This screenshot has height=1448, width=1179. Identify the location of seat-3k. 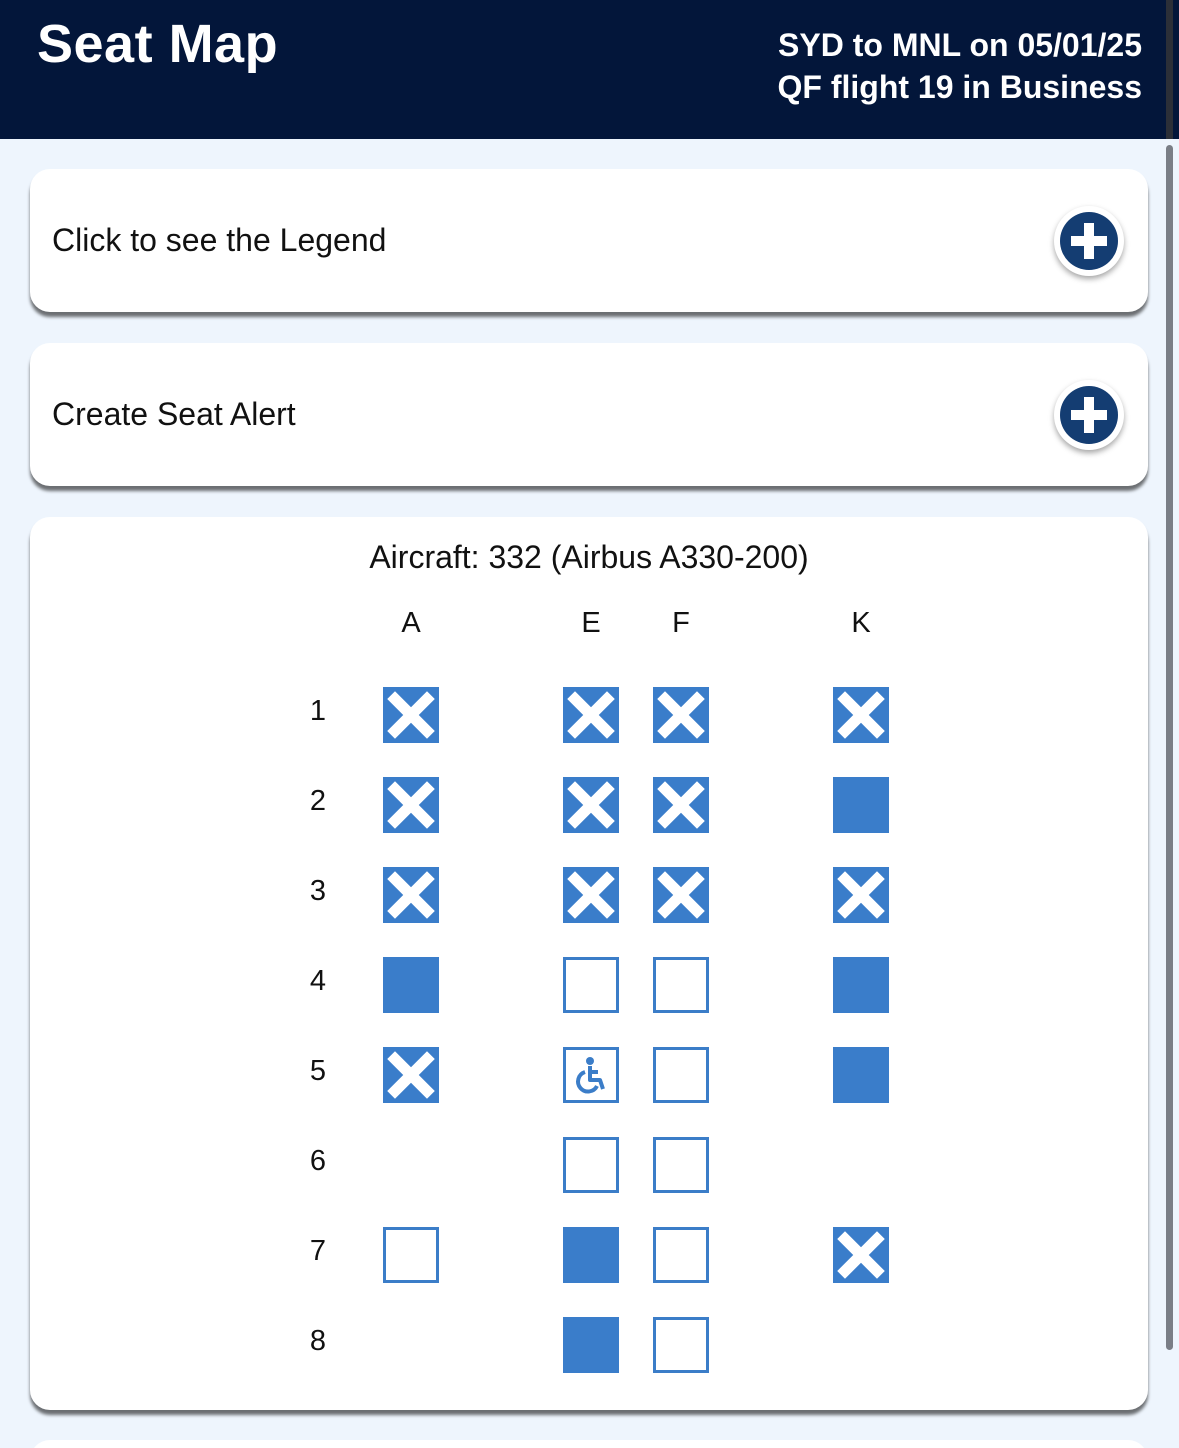
(861, 895).